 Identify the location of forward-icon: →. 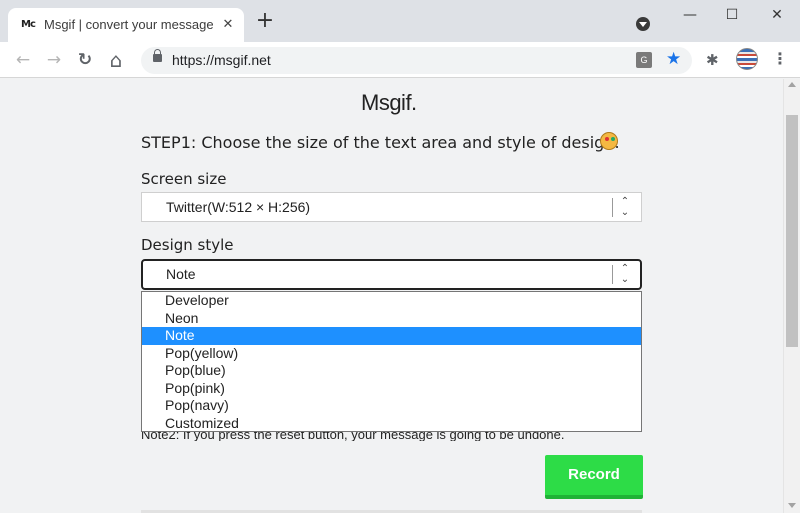
(54, 60).